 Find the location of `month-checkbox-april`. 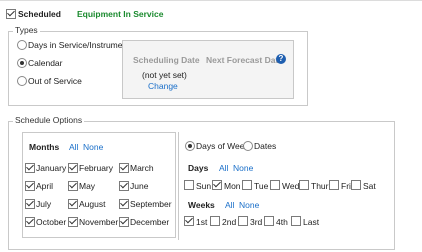

month-checkbox-april is located at coordinates (30, 186).